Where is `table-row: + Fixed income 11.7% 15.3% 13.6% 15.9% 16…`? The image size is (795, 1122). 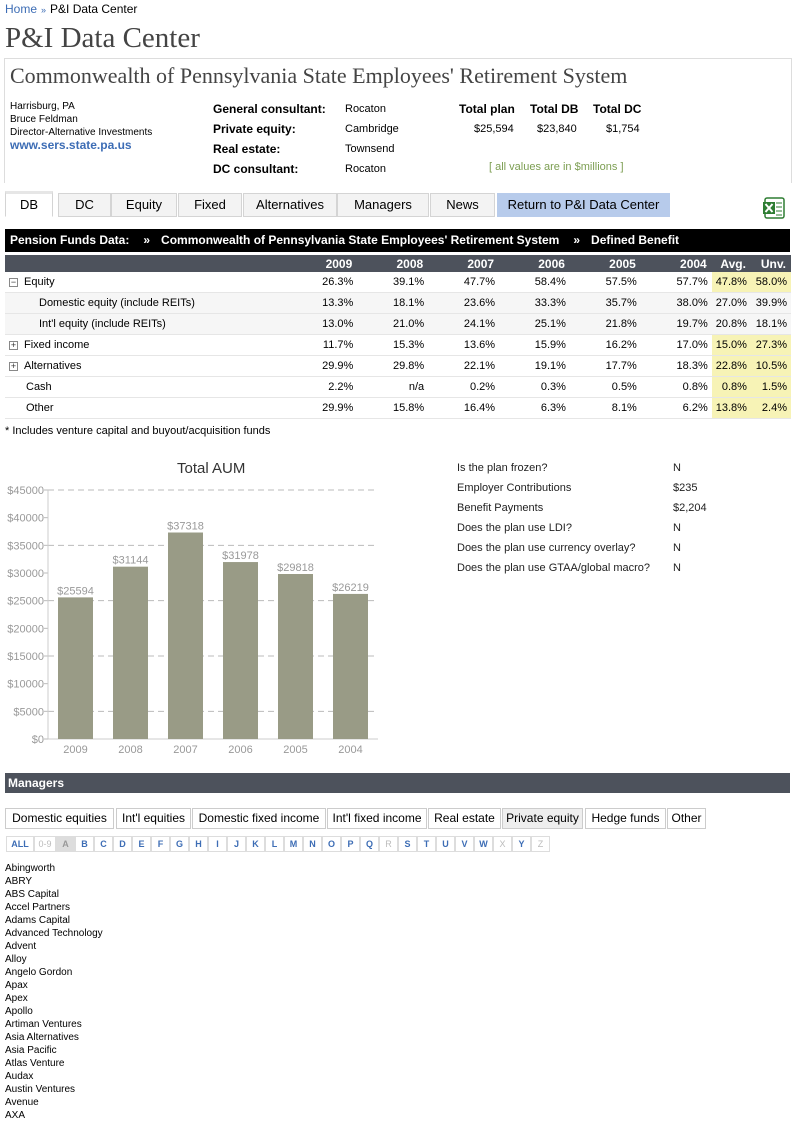 table-row: + Fixed income 11.7% 15.3% 13.6% 15.9% 16… is located at coordinates (398, 345).